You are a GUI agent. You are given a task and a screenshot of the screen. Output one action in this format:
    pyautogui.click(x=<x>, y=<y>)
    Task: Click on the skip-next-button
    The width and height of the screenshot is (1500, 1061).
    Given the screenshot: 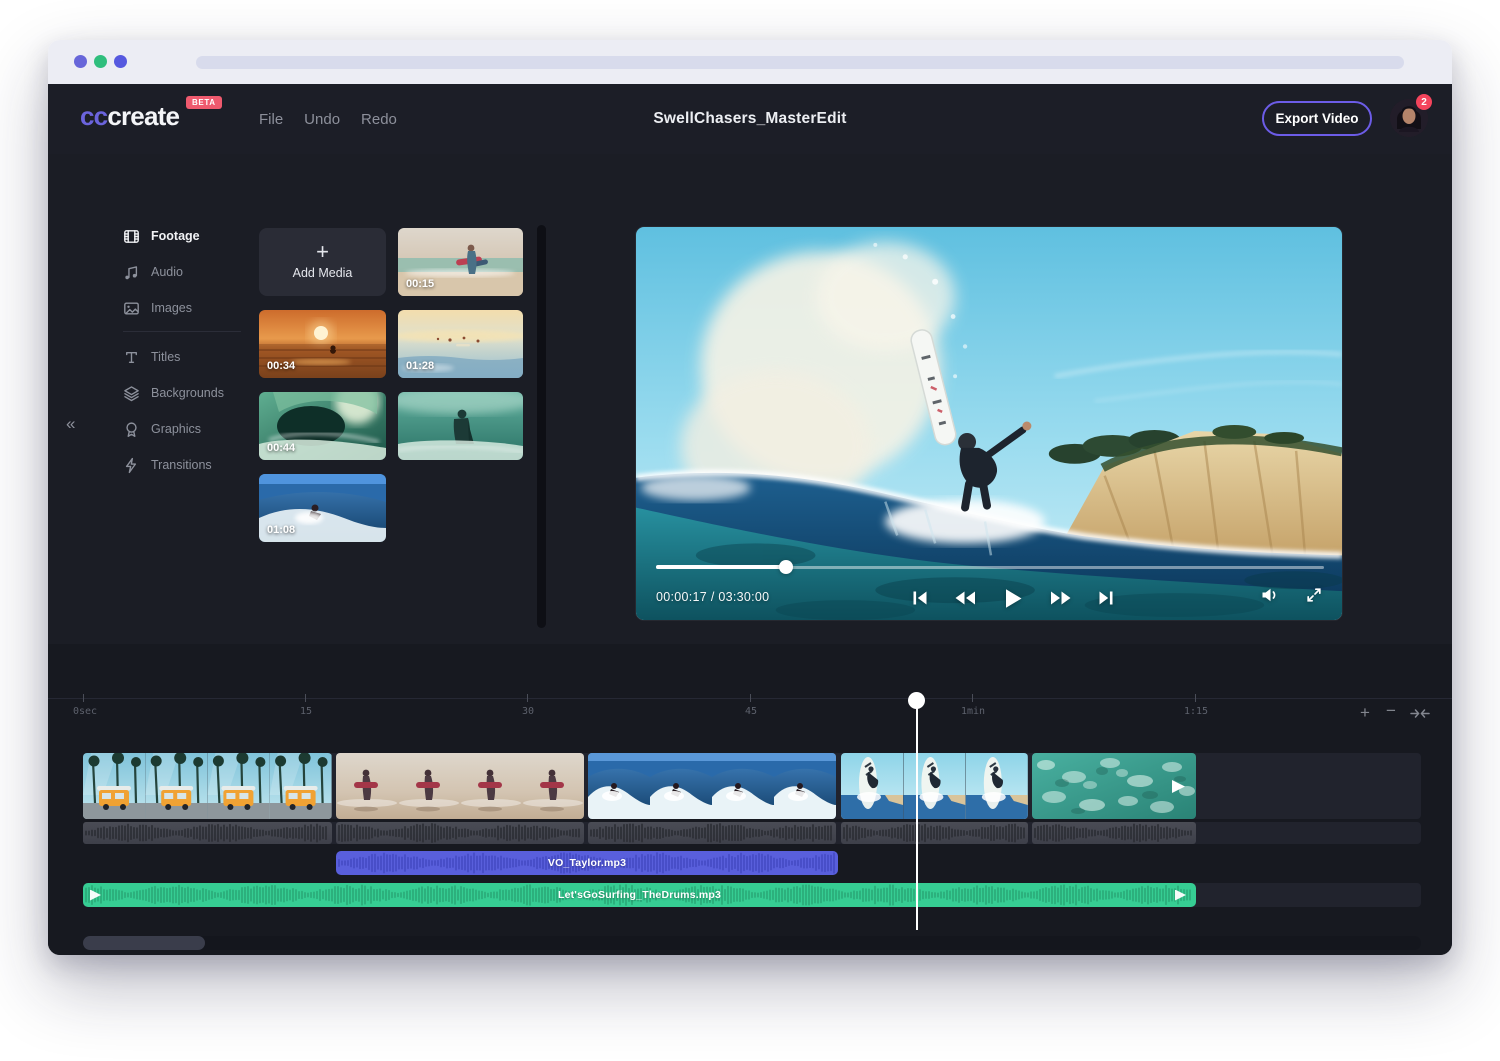 What is the action you would take?
    pyautogui.click(x=1106, y=598)
    